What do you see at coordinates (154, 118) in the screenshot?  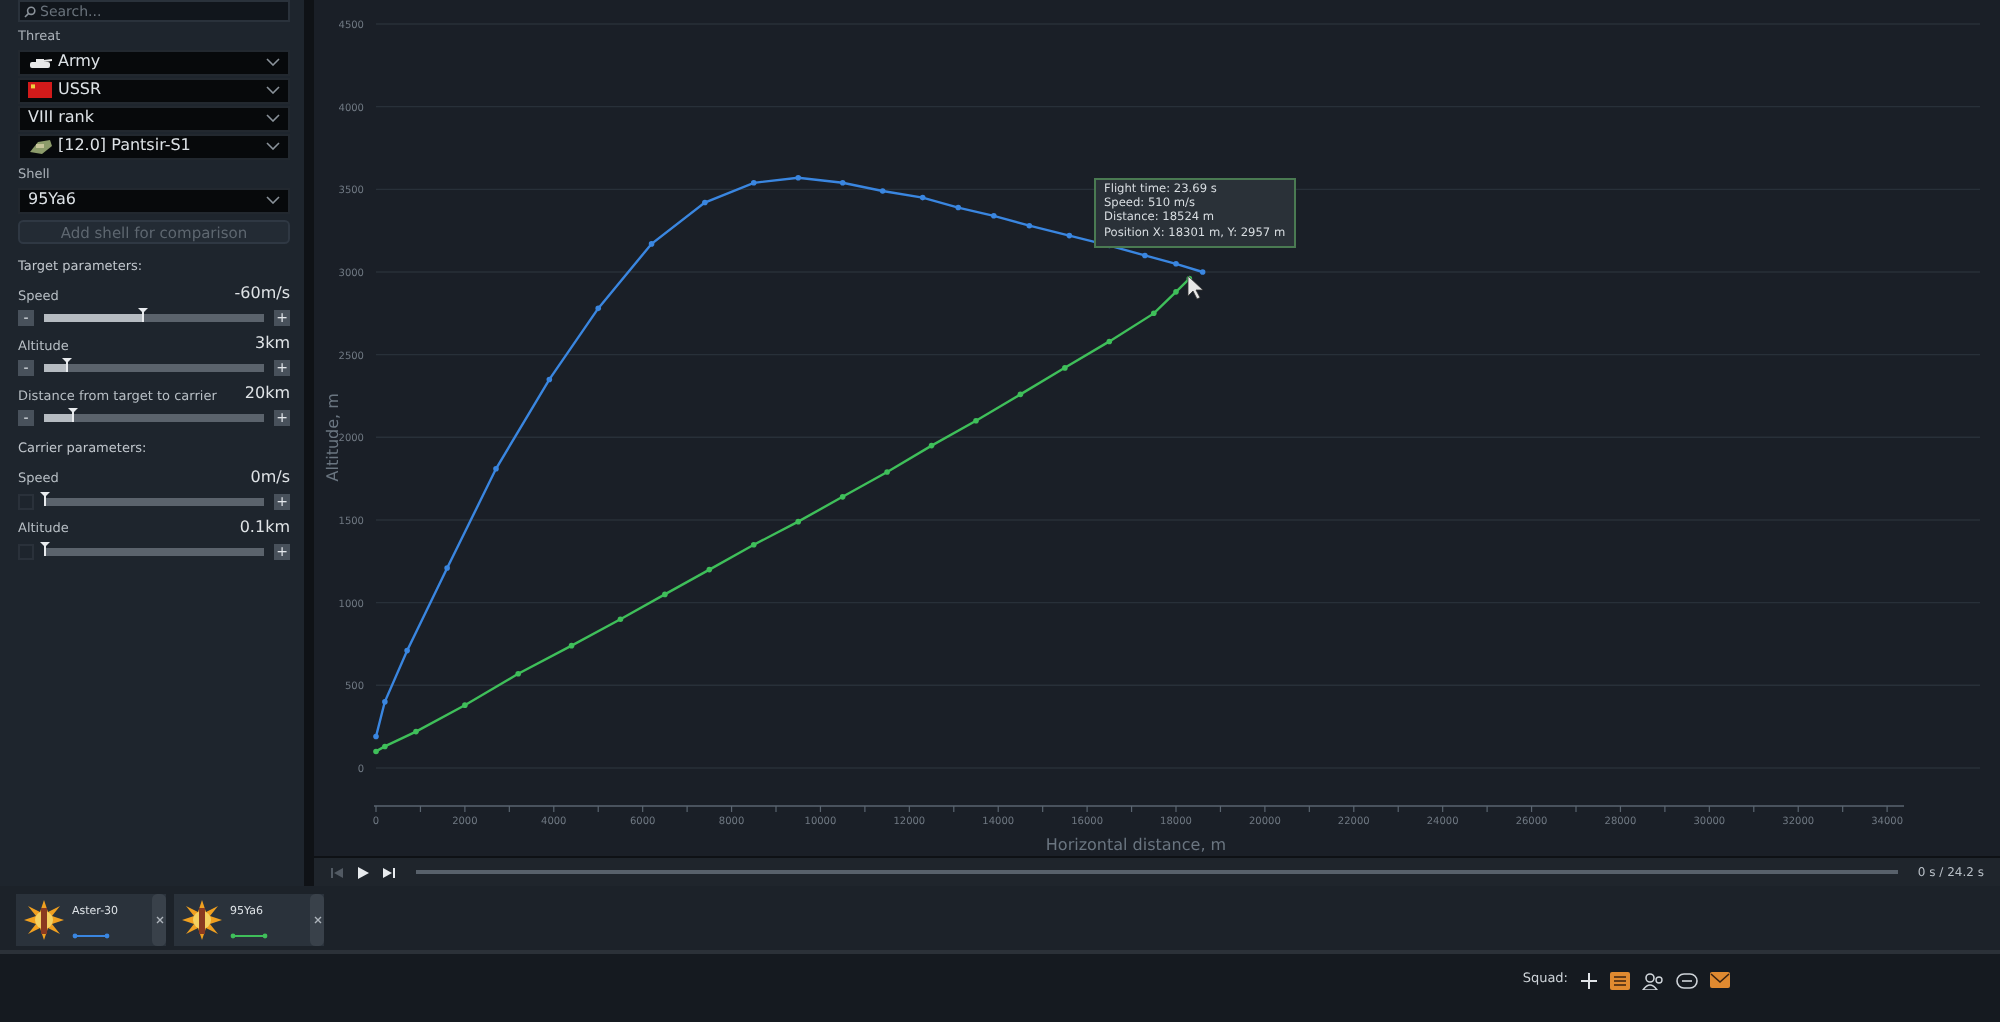 I see `dropdown: VIII rank` at bounding box center [154, 118].